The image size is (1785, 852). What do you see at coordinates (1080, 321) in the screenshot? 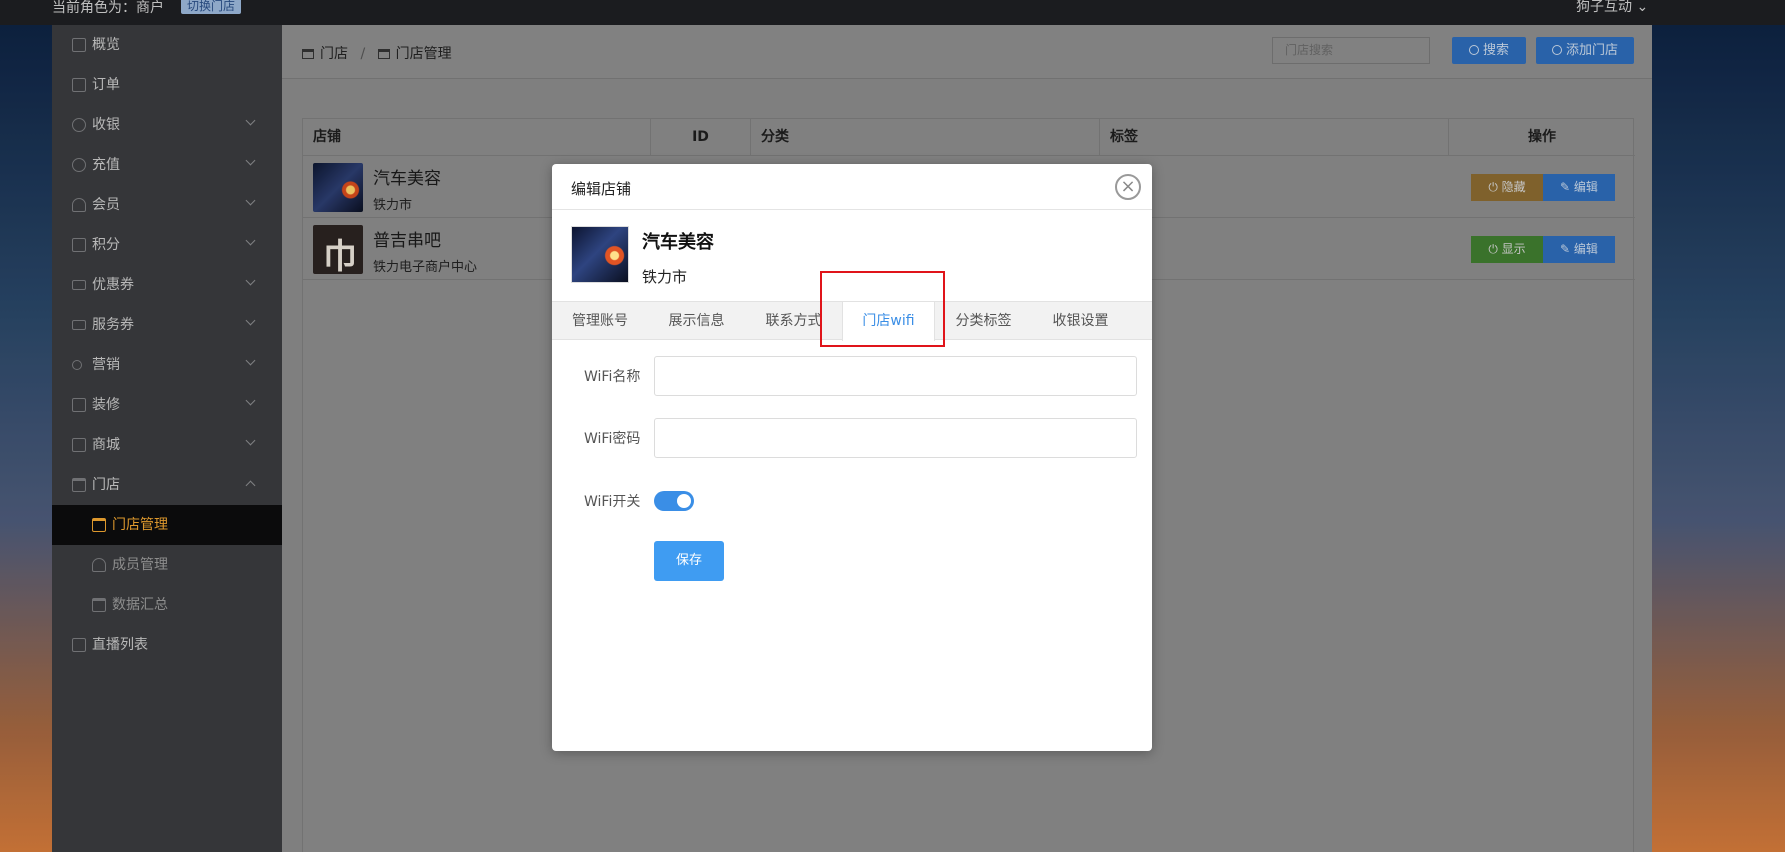
I see `tab-cashier-settings: 收银设置` at bounding box center [1080, 321].